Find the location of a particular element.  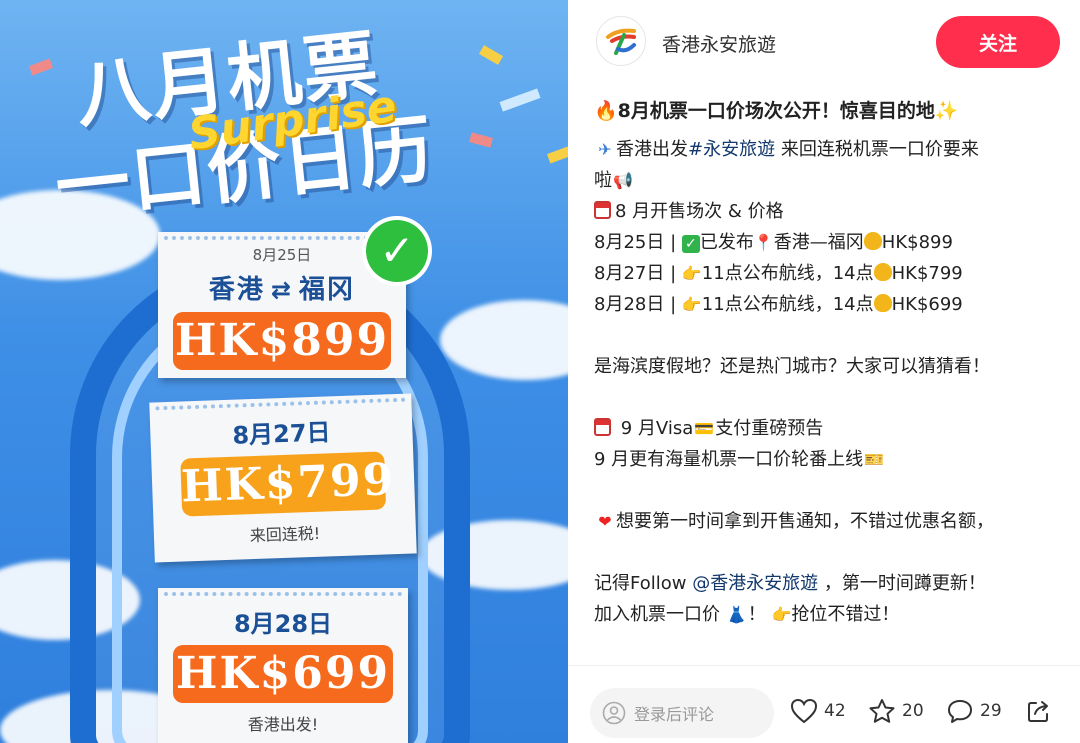

ticket-aug28: 8月28日 HK$699 香港出发! is located at coordinates (283, 665).